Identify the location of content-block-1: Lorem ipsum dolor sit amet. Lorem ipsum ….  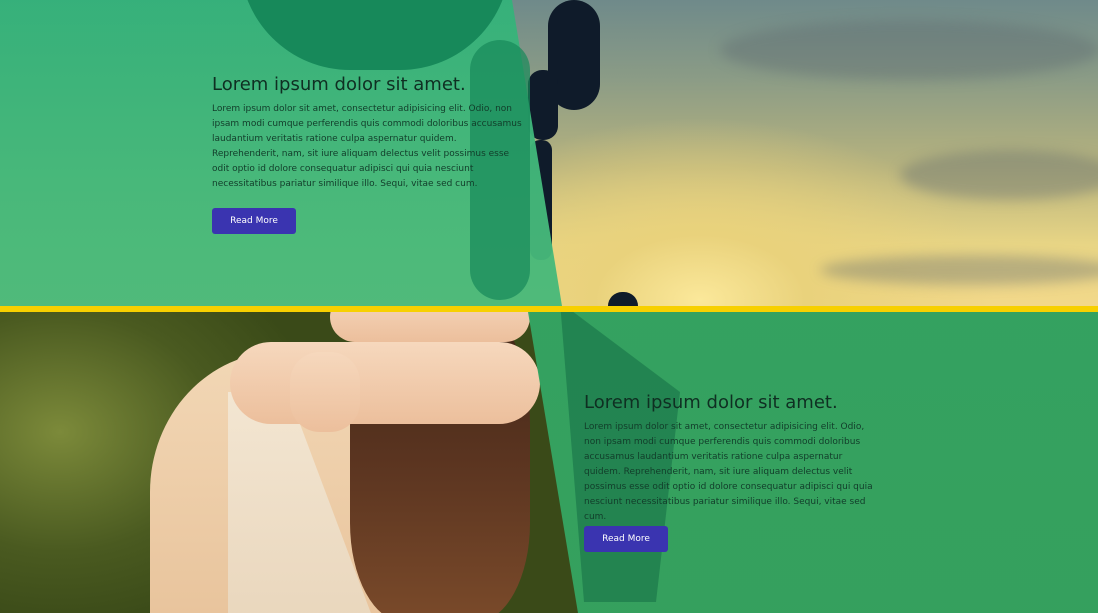
(367, 133).